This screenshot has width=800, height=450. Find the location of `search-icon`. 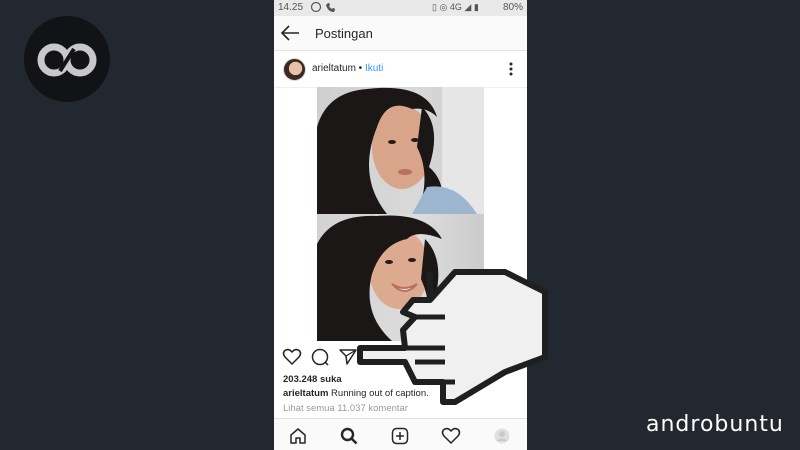

search-icon is located at coordinates (349, 436).